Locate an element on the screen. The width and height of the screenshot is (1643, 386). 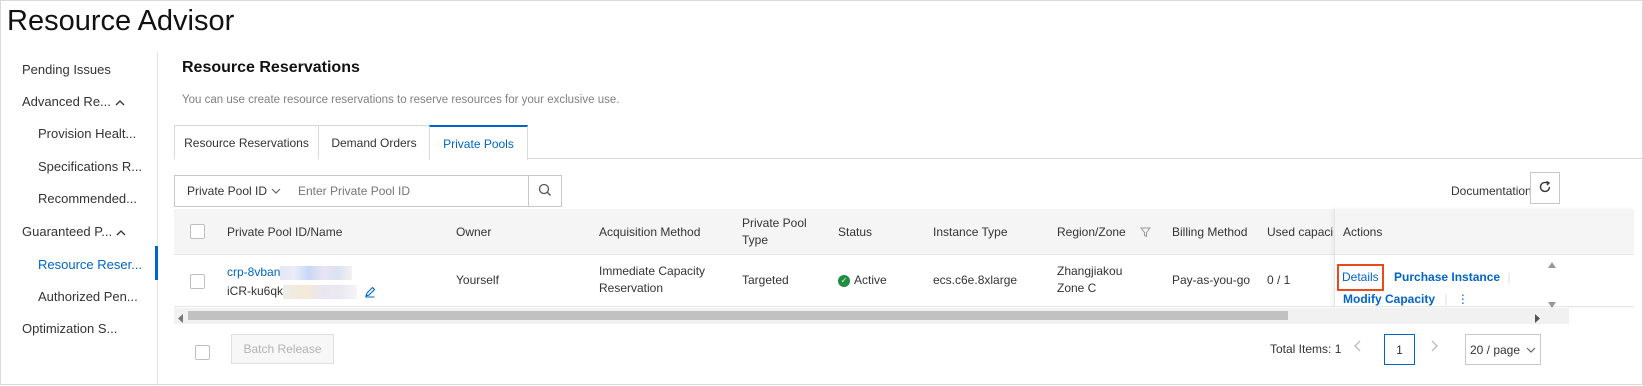
more-actions-icon: ⋮ is located at coordinates (1463, 299).